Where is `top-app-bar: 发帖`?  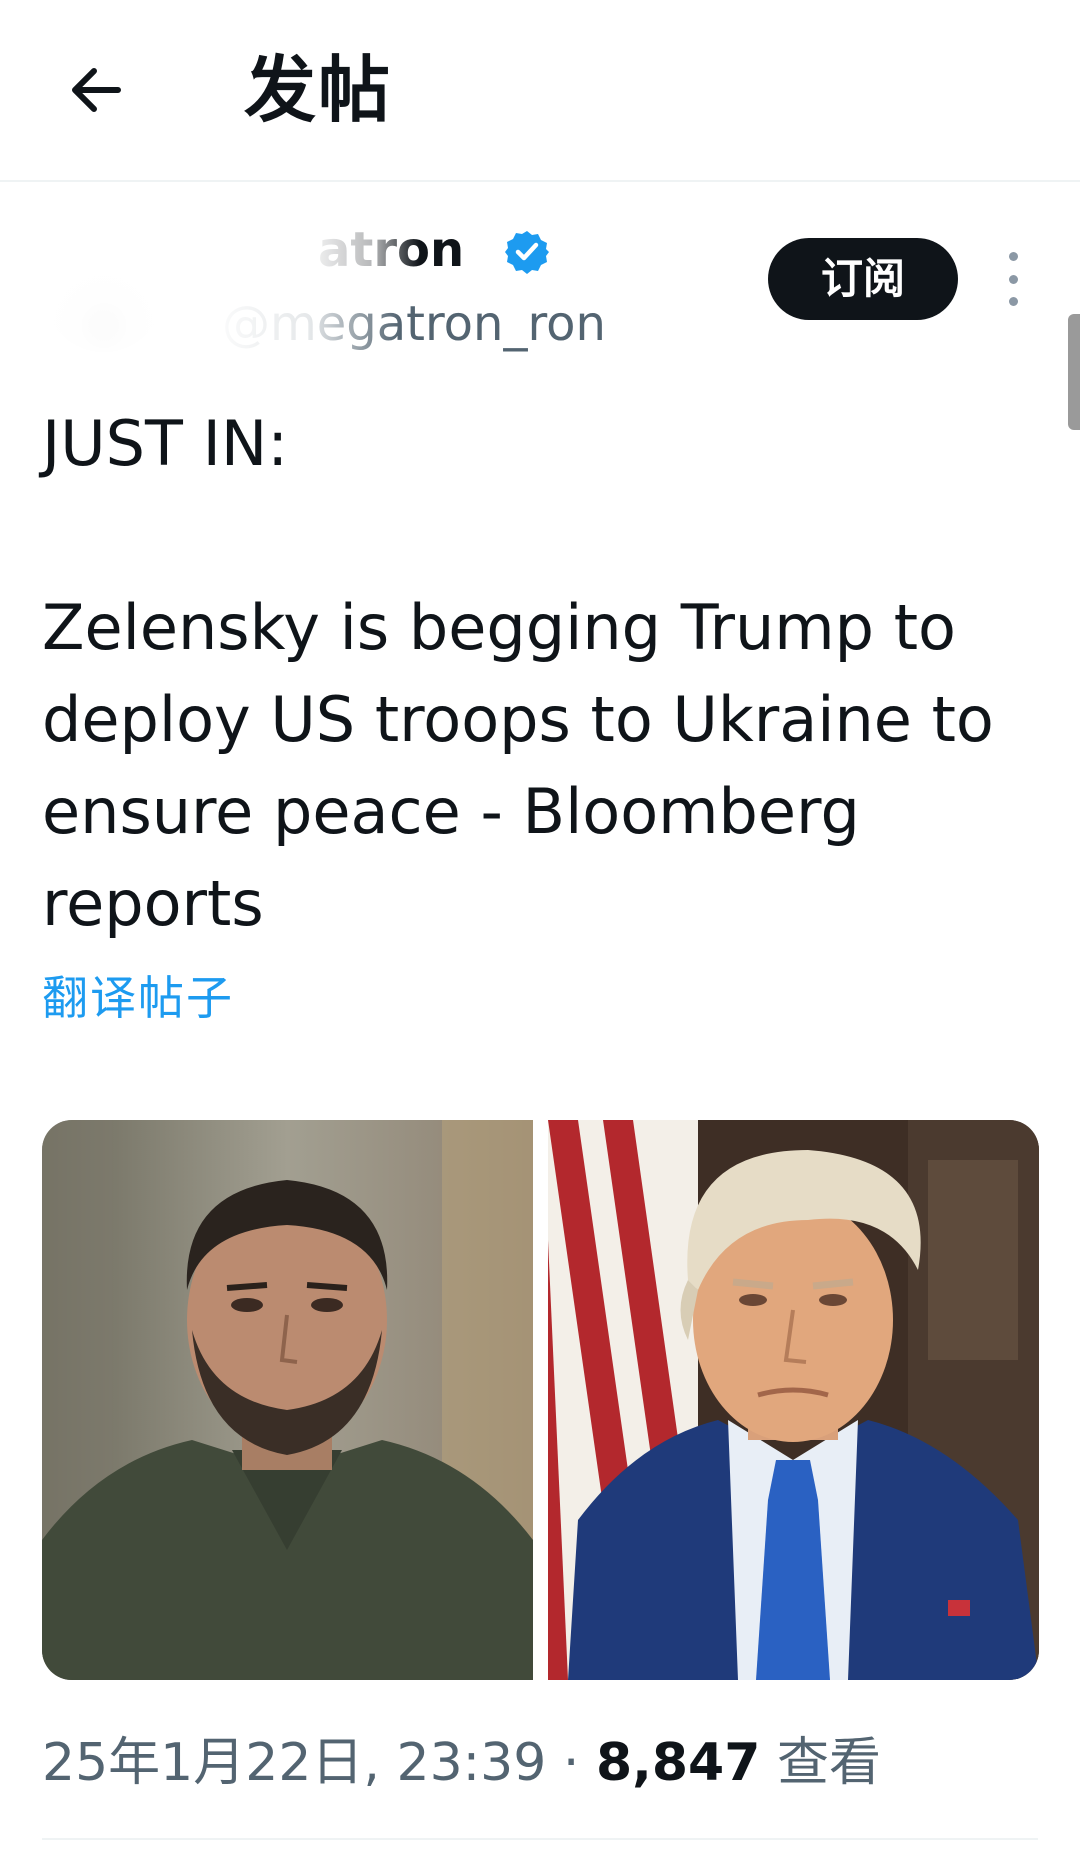
top-app-bar: 发帖 is located at coordinates (540, 91).